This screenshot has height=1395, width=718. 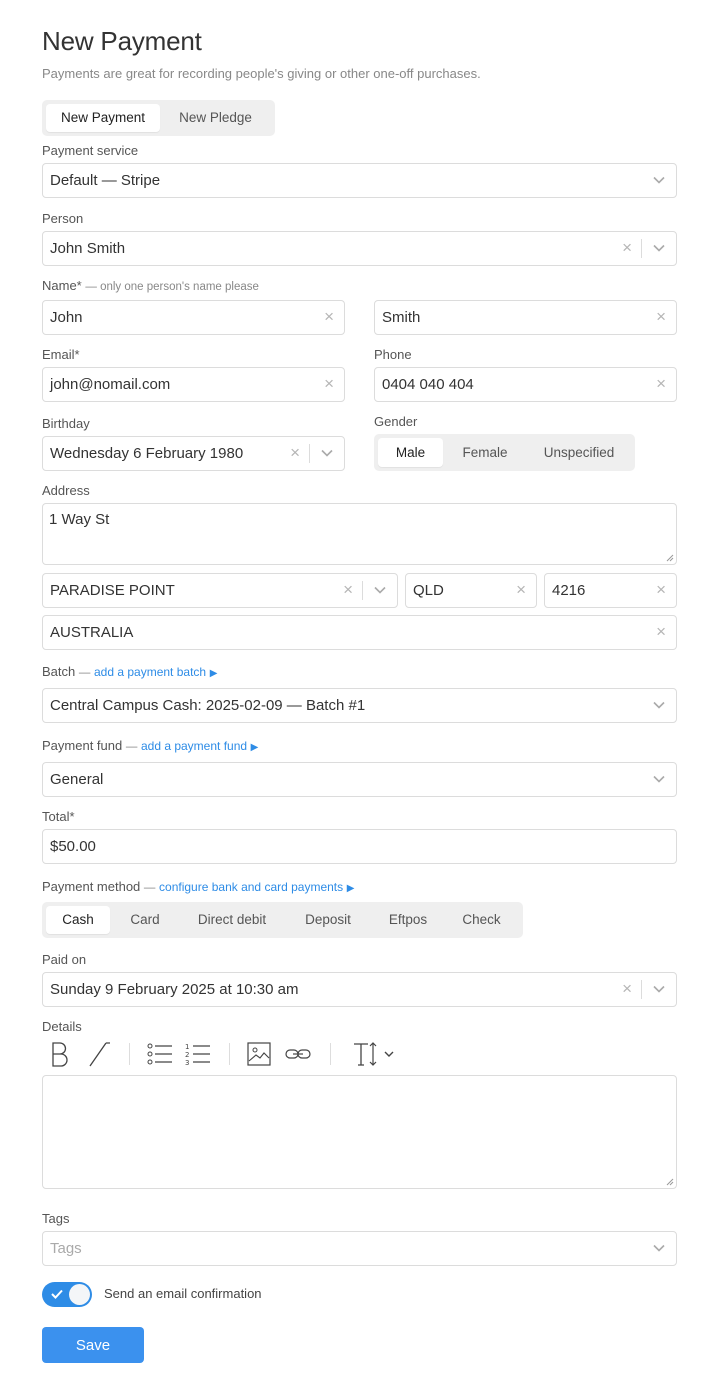 What do you see at coordinates (215, 118) in the screenshot?
I see `tab-new-pledge: New Pledge` at bounding box center [215, 118].